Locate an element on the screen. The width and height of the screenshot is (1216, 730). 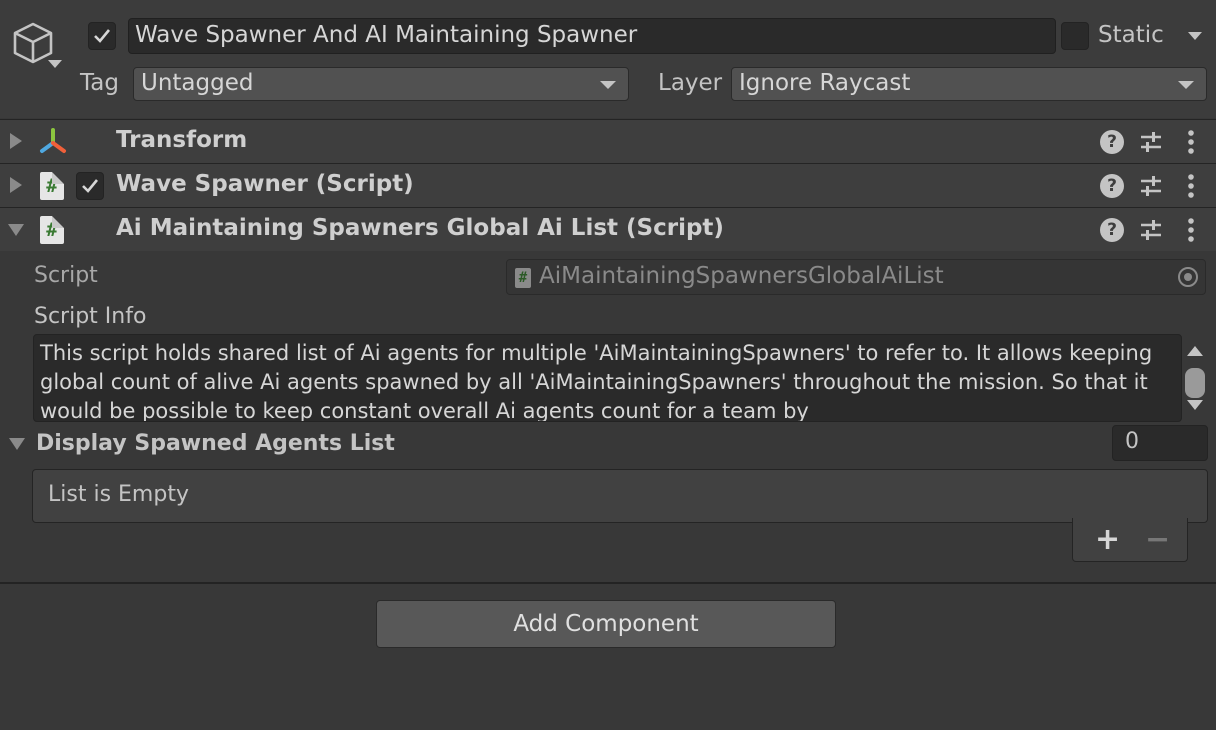
scrollbar-thumb is located at coordinates (1195, 383).